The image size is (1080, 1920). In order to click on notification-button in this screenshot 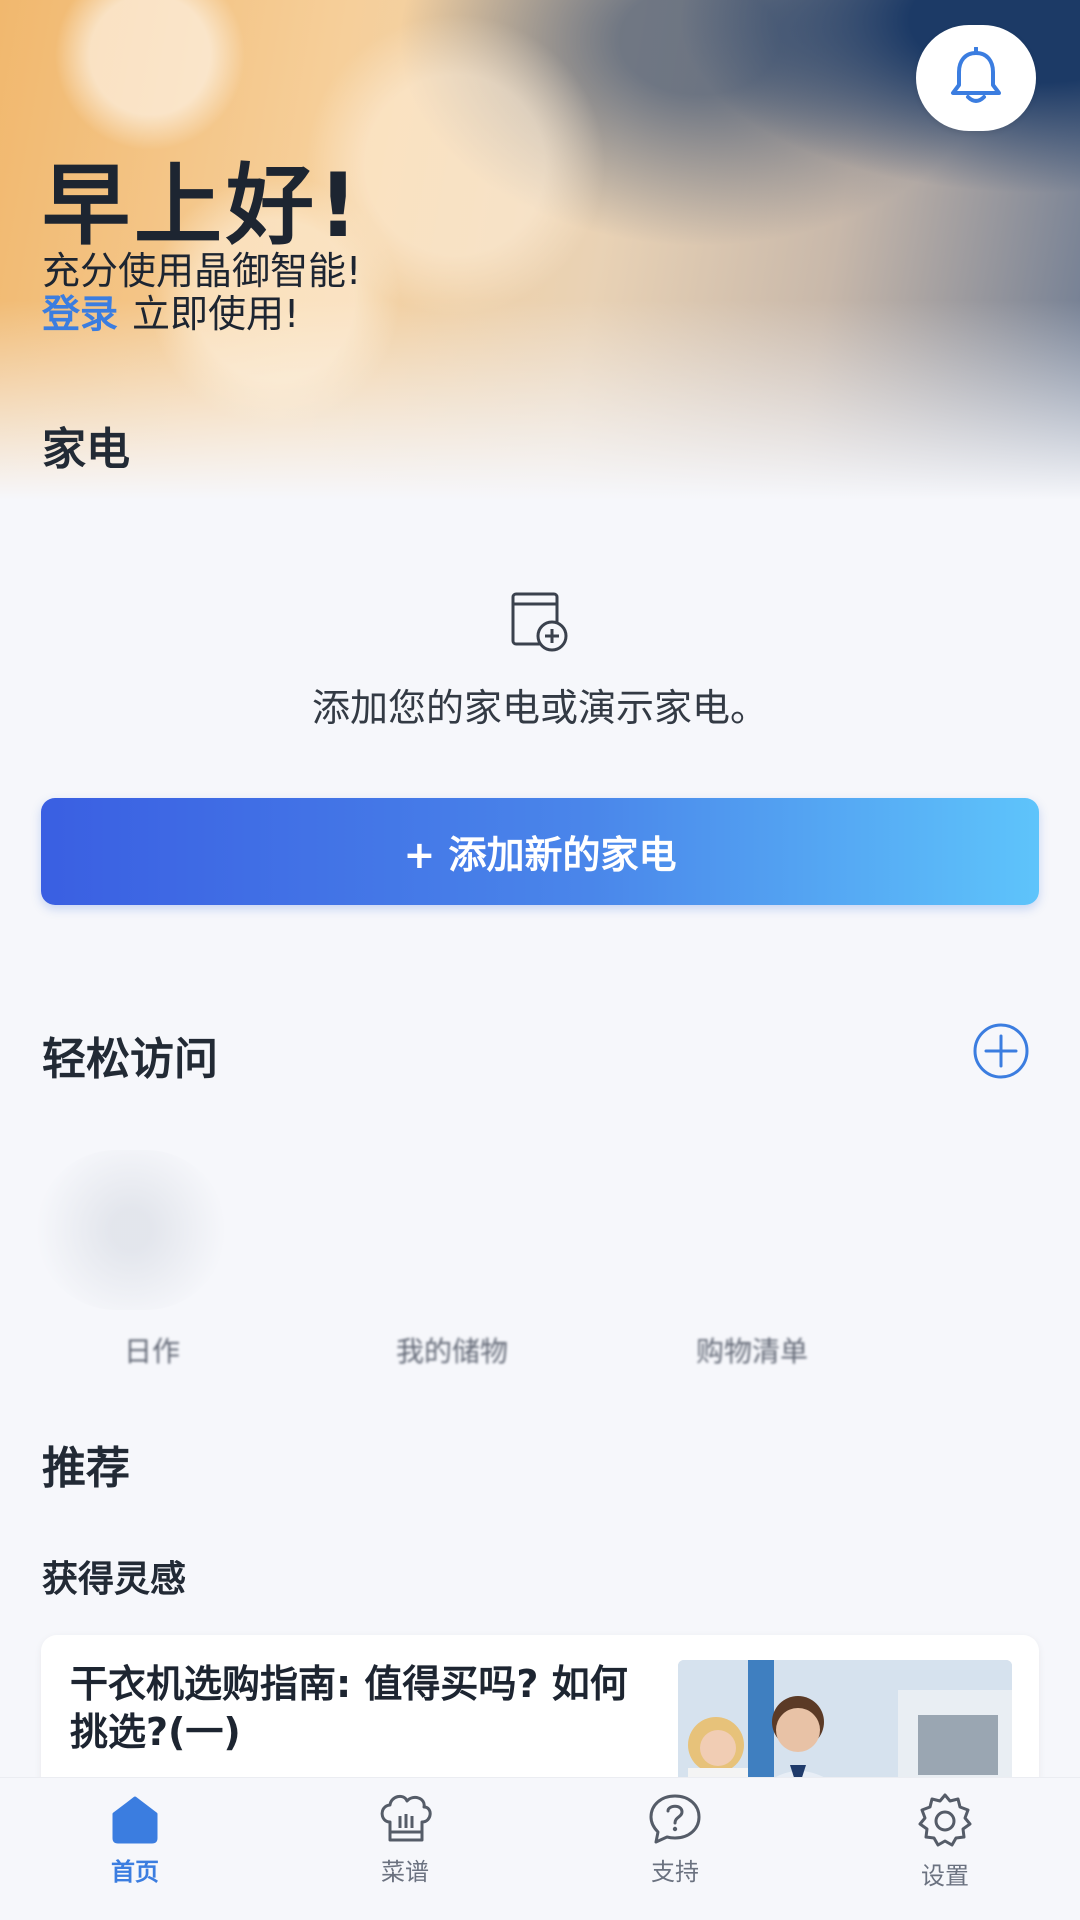, I will do `click(976, 78)`.